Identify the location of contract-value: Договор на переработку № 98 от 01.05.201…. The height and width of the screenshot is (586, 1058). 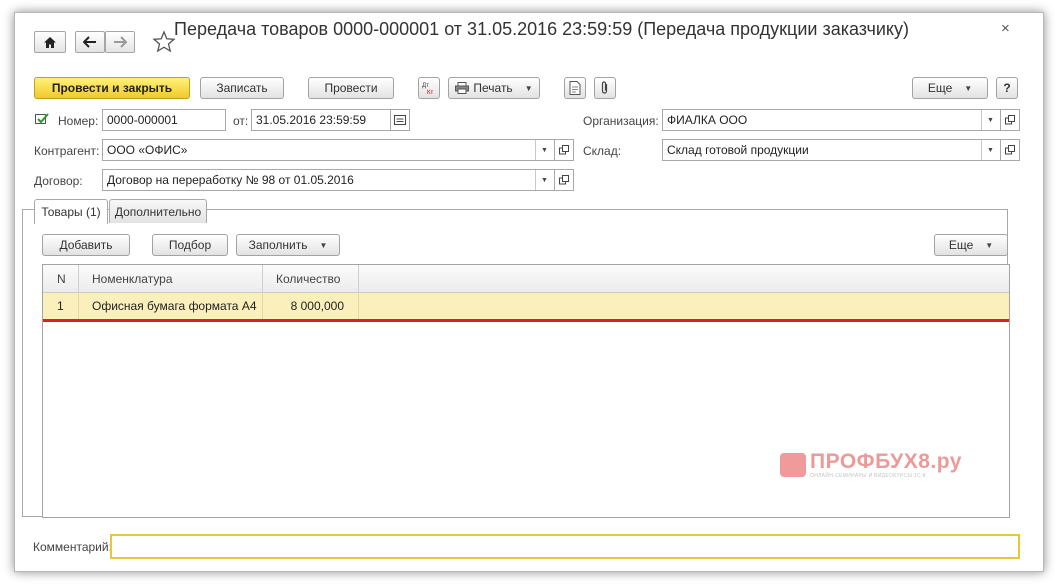
(230, 180).